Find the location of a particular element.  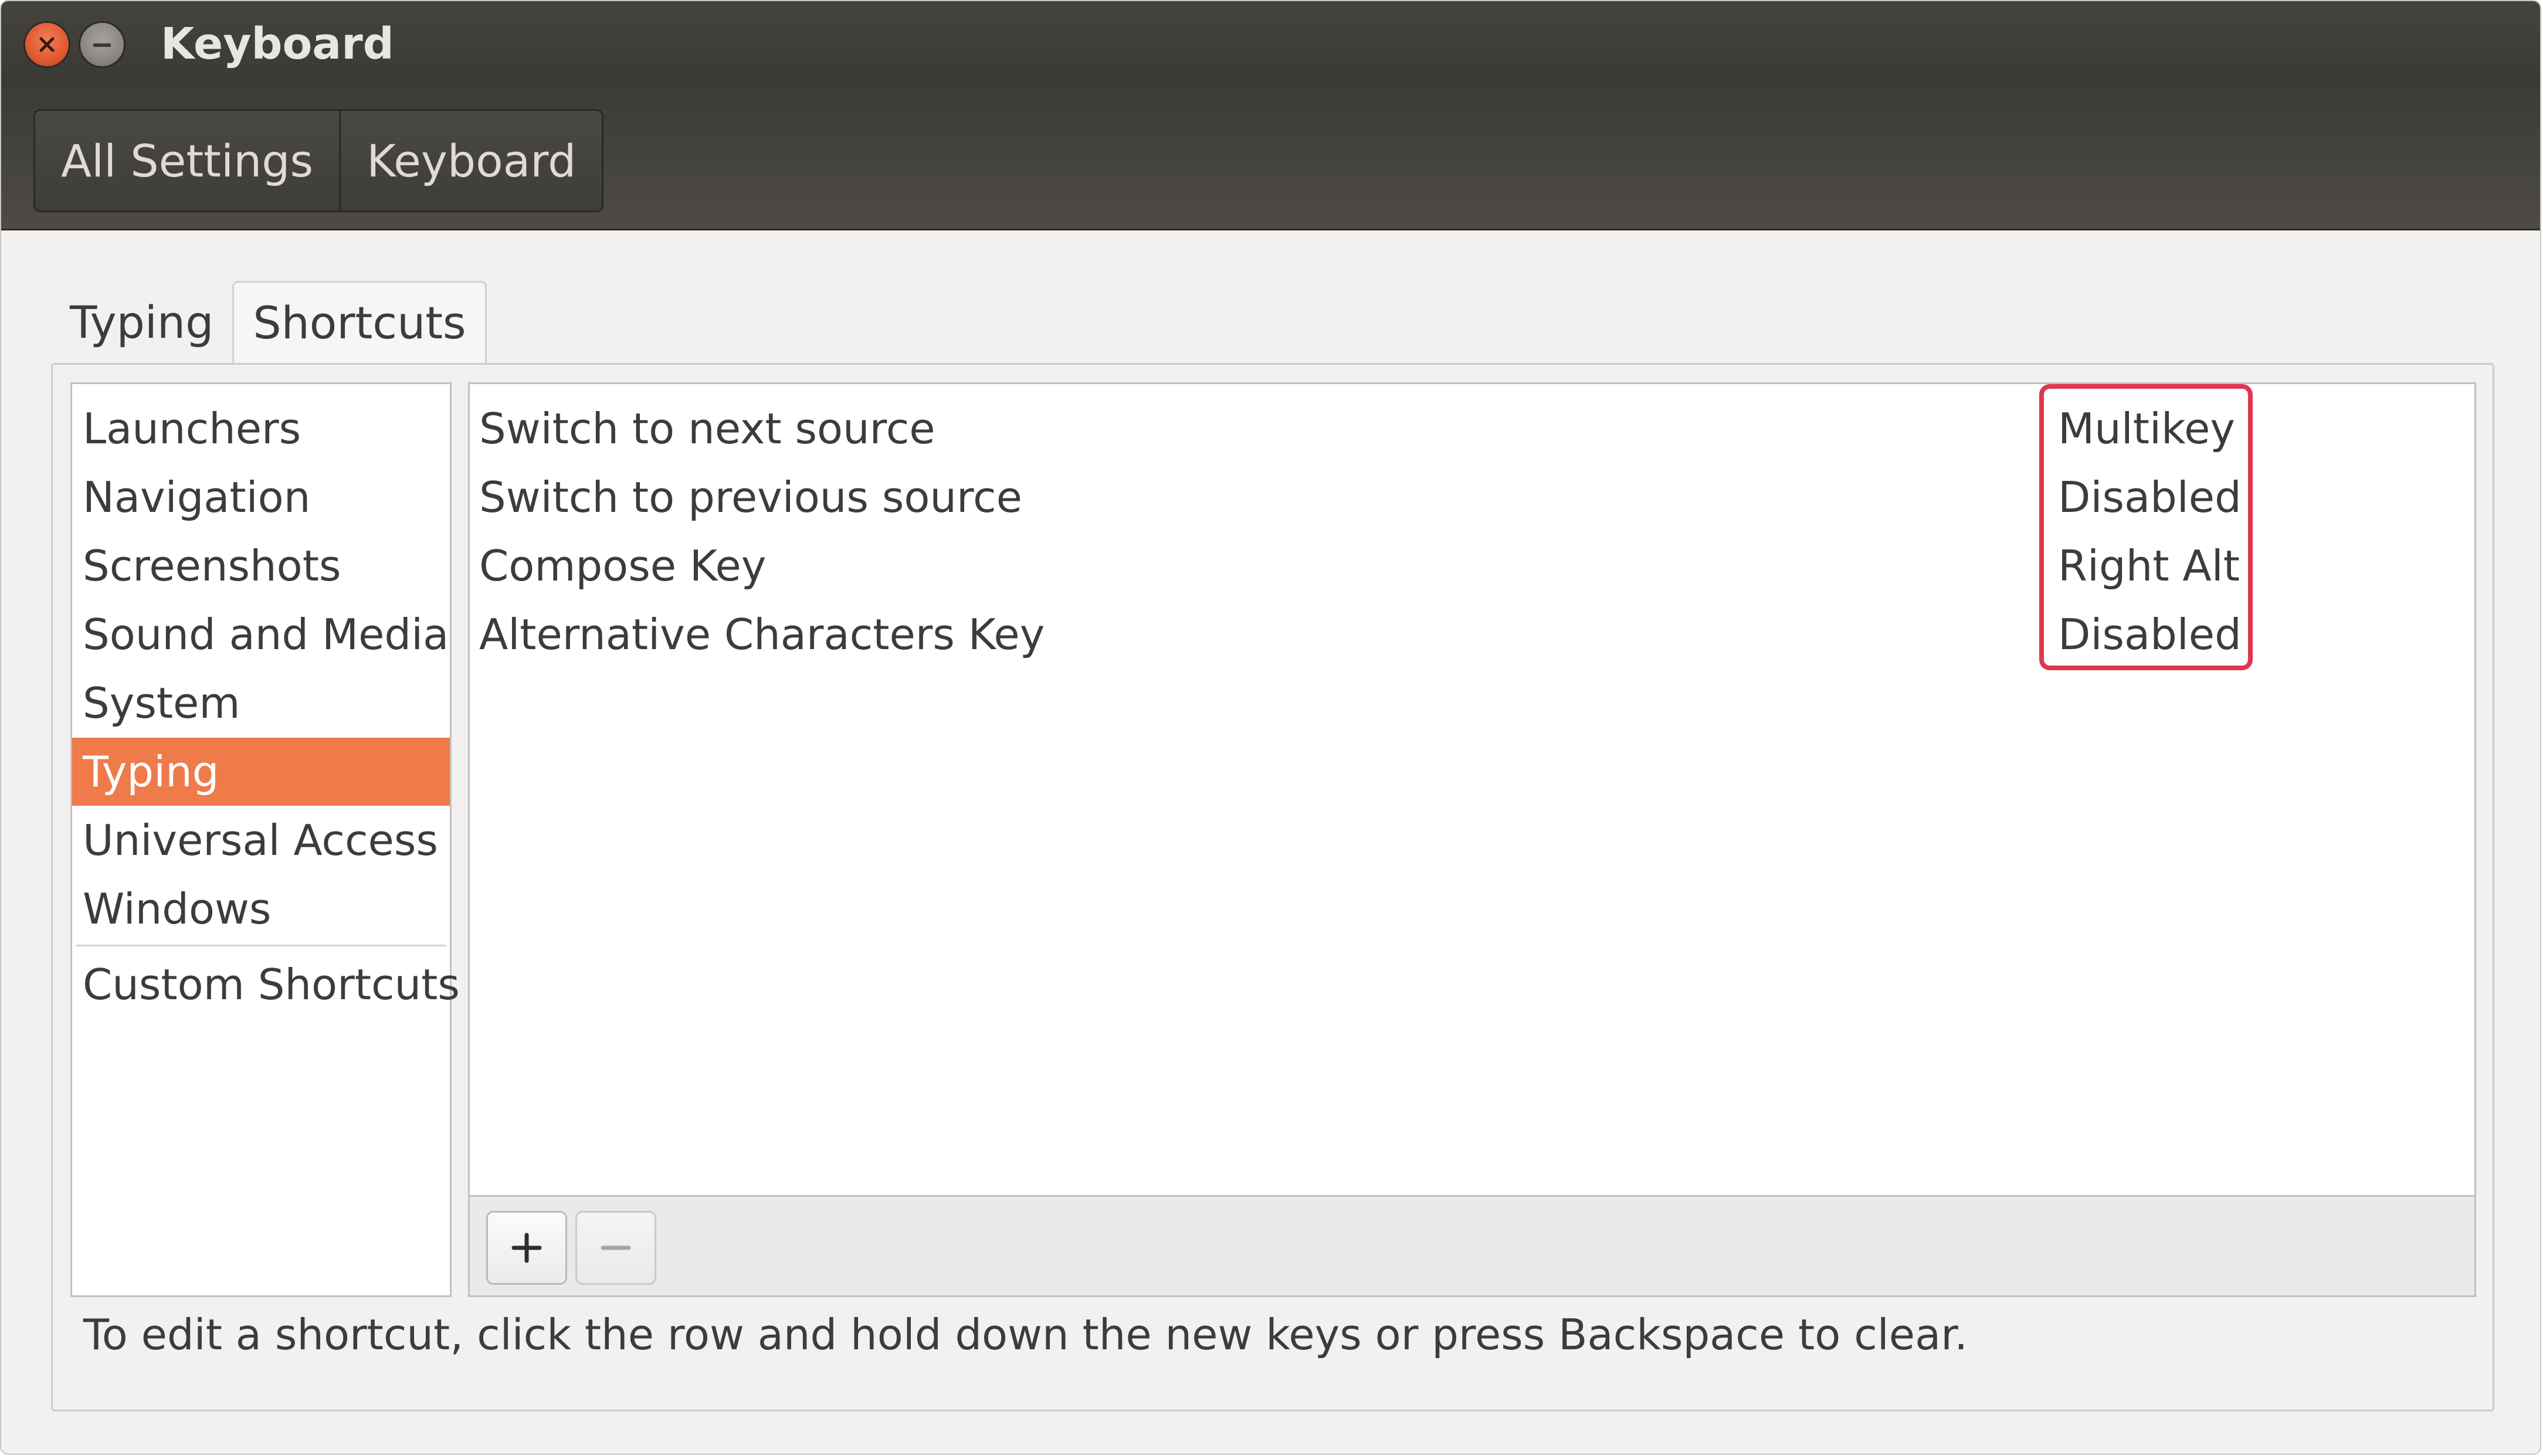

tab-typing: Typing is located at coordinates (141, 322).